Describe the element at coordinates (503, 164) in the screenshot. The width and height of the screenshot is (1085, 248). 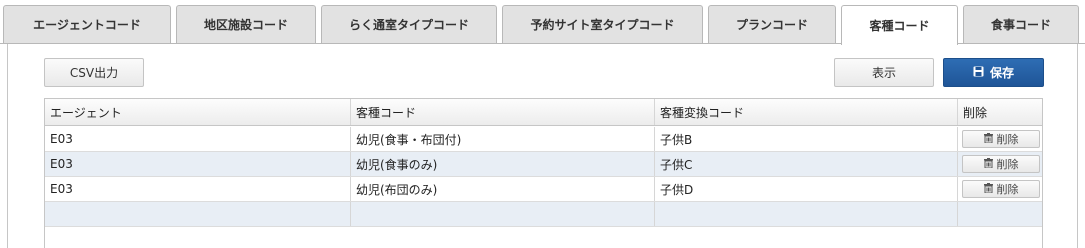
I see `cell-guest-type-code: 幼児(食事のみ)` at that location.